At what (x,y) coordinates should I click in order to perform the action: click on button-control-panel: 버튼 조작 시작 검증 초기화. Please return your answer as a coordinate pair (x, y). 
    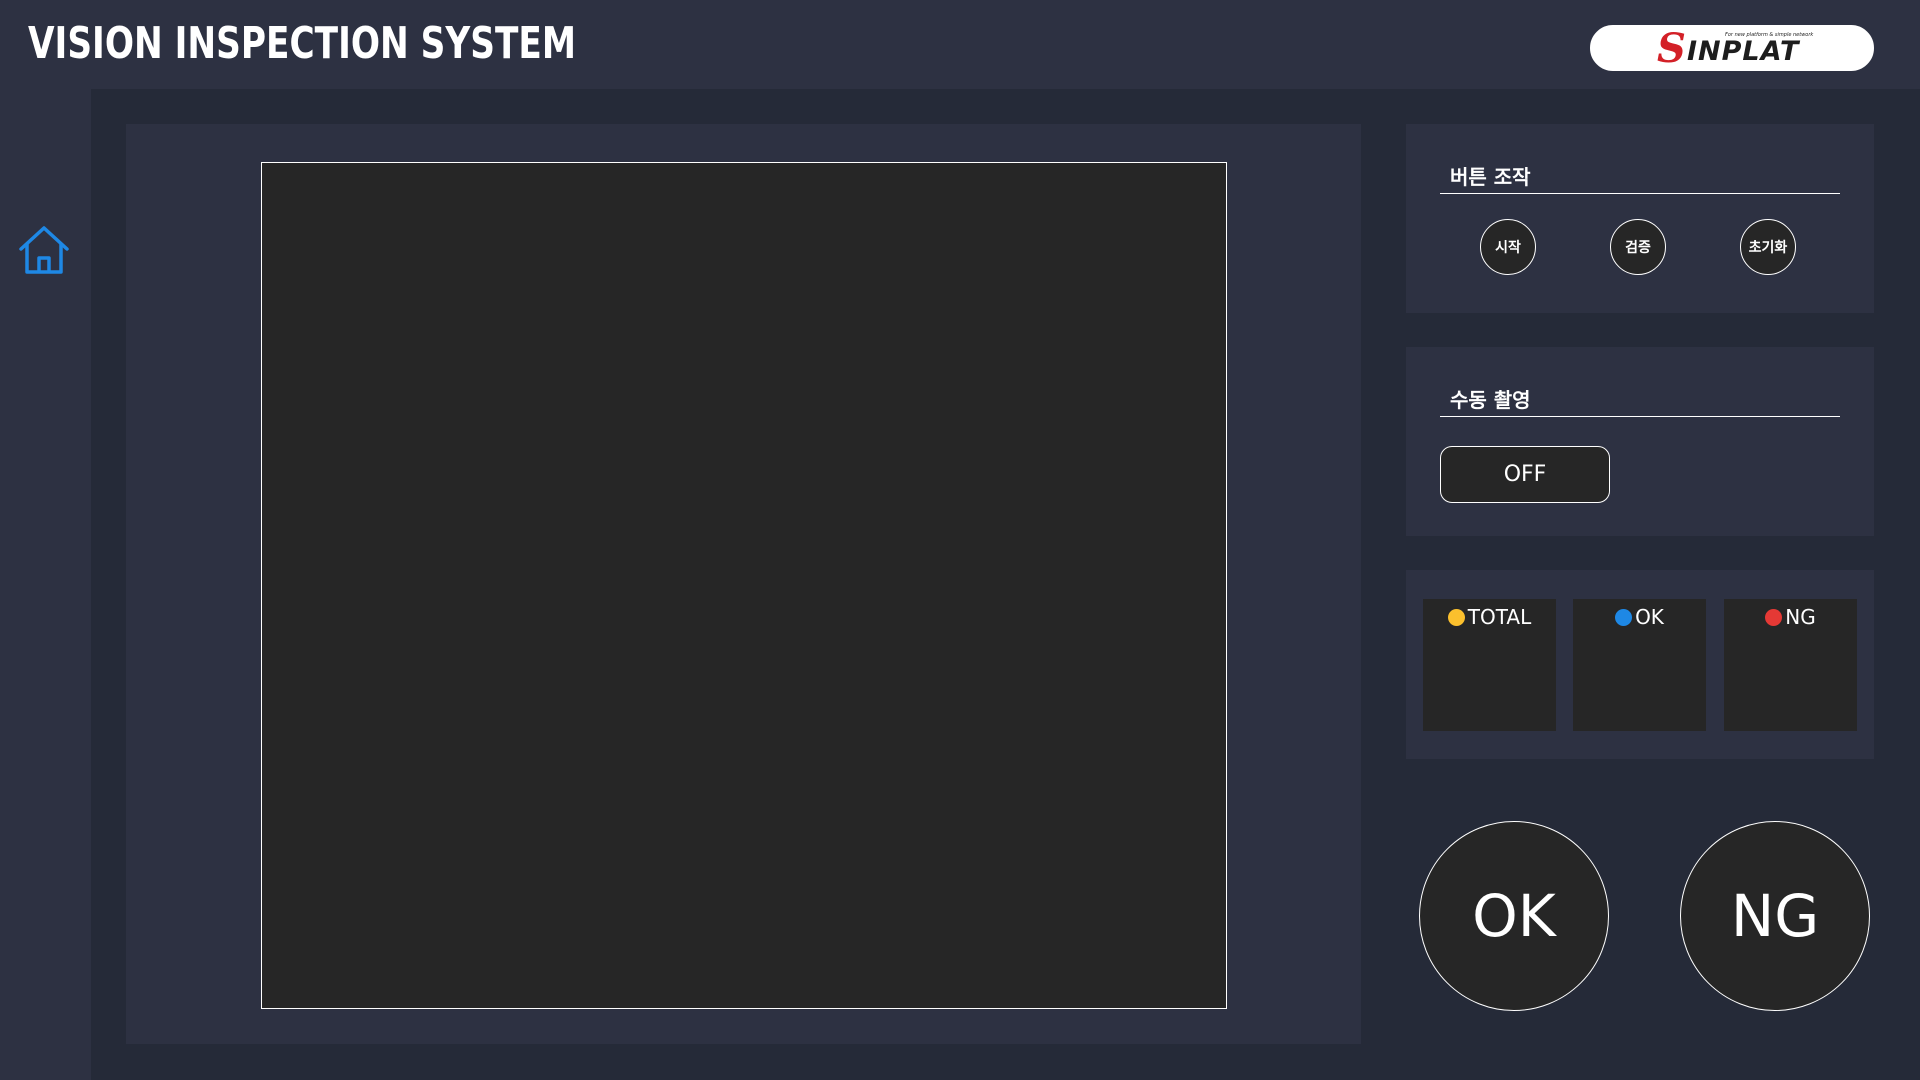
    Looking at the image, I should click on (1640, 218).